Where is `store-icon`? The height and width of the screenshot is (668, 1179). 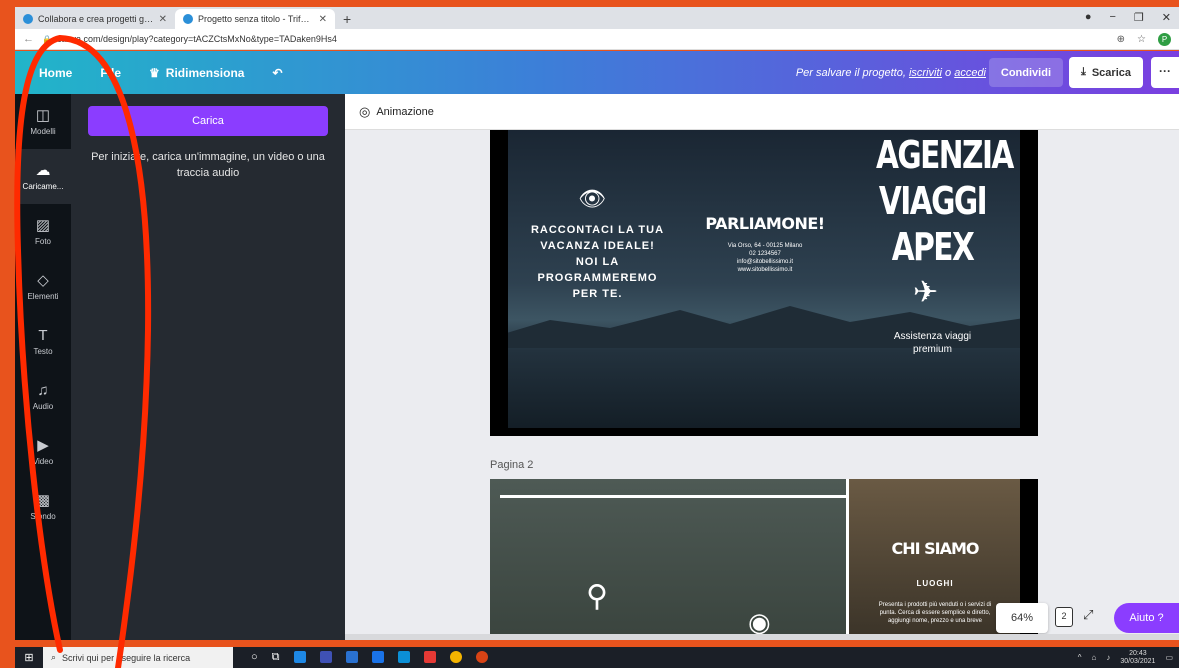
store-icon is located at coordinates (351, 657).